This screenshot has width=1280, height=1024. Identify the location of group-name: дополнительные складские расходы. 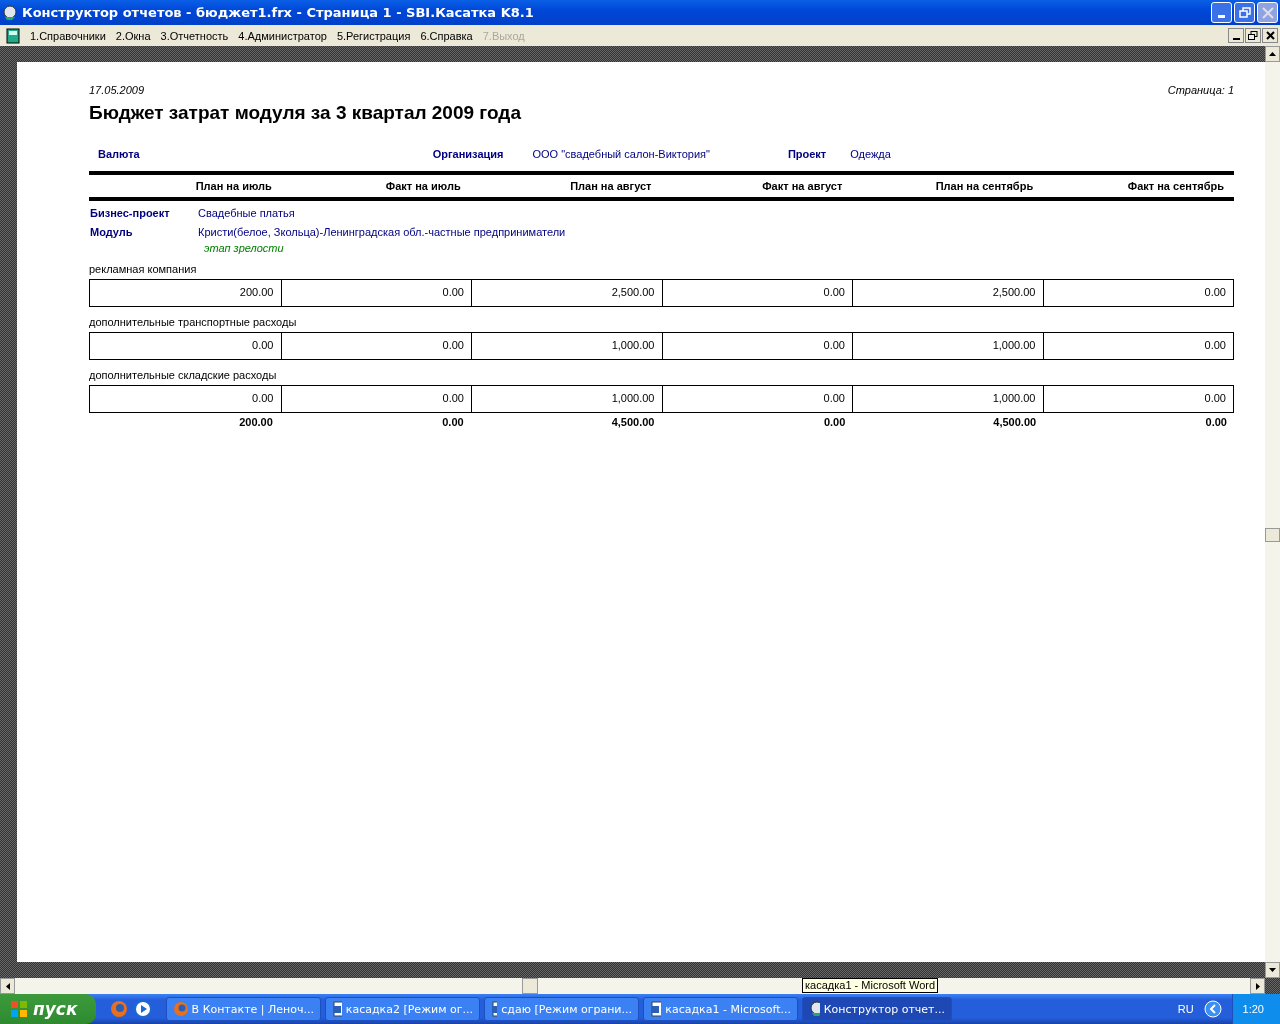
(183, 376).